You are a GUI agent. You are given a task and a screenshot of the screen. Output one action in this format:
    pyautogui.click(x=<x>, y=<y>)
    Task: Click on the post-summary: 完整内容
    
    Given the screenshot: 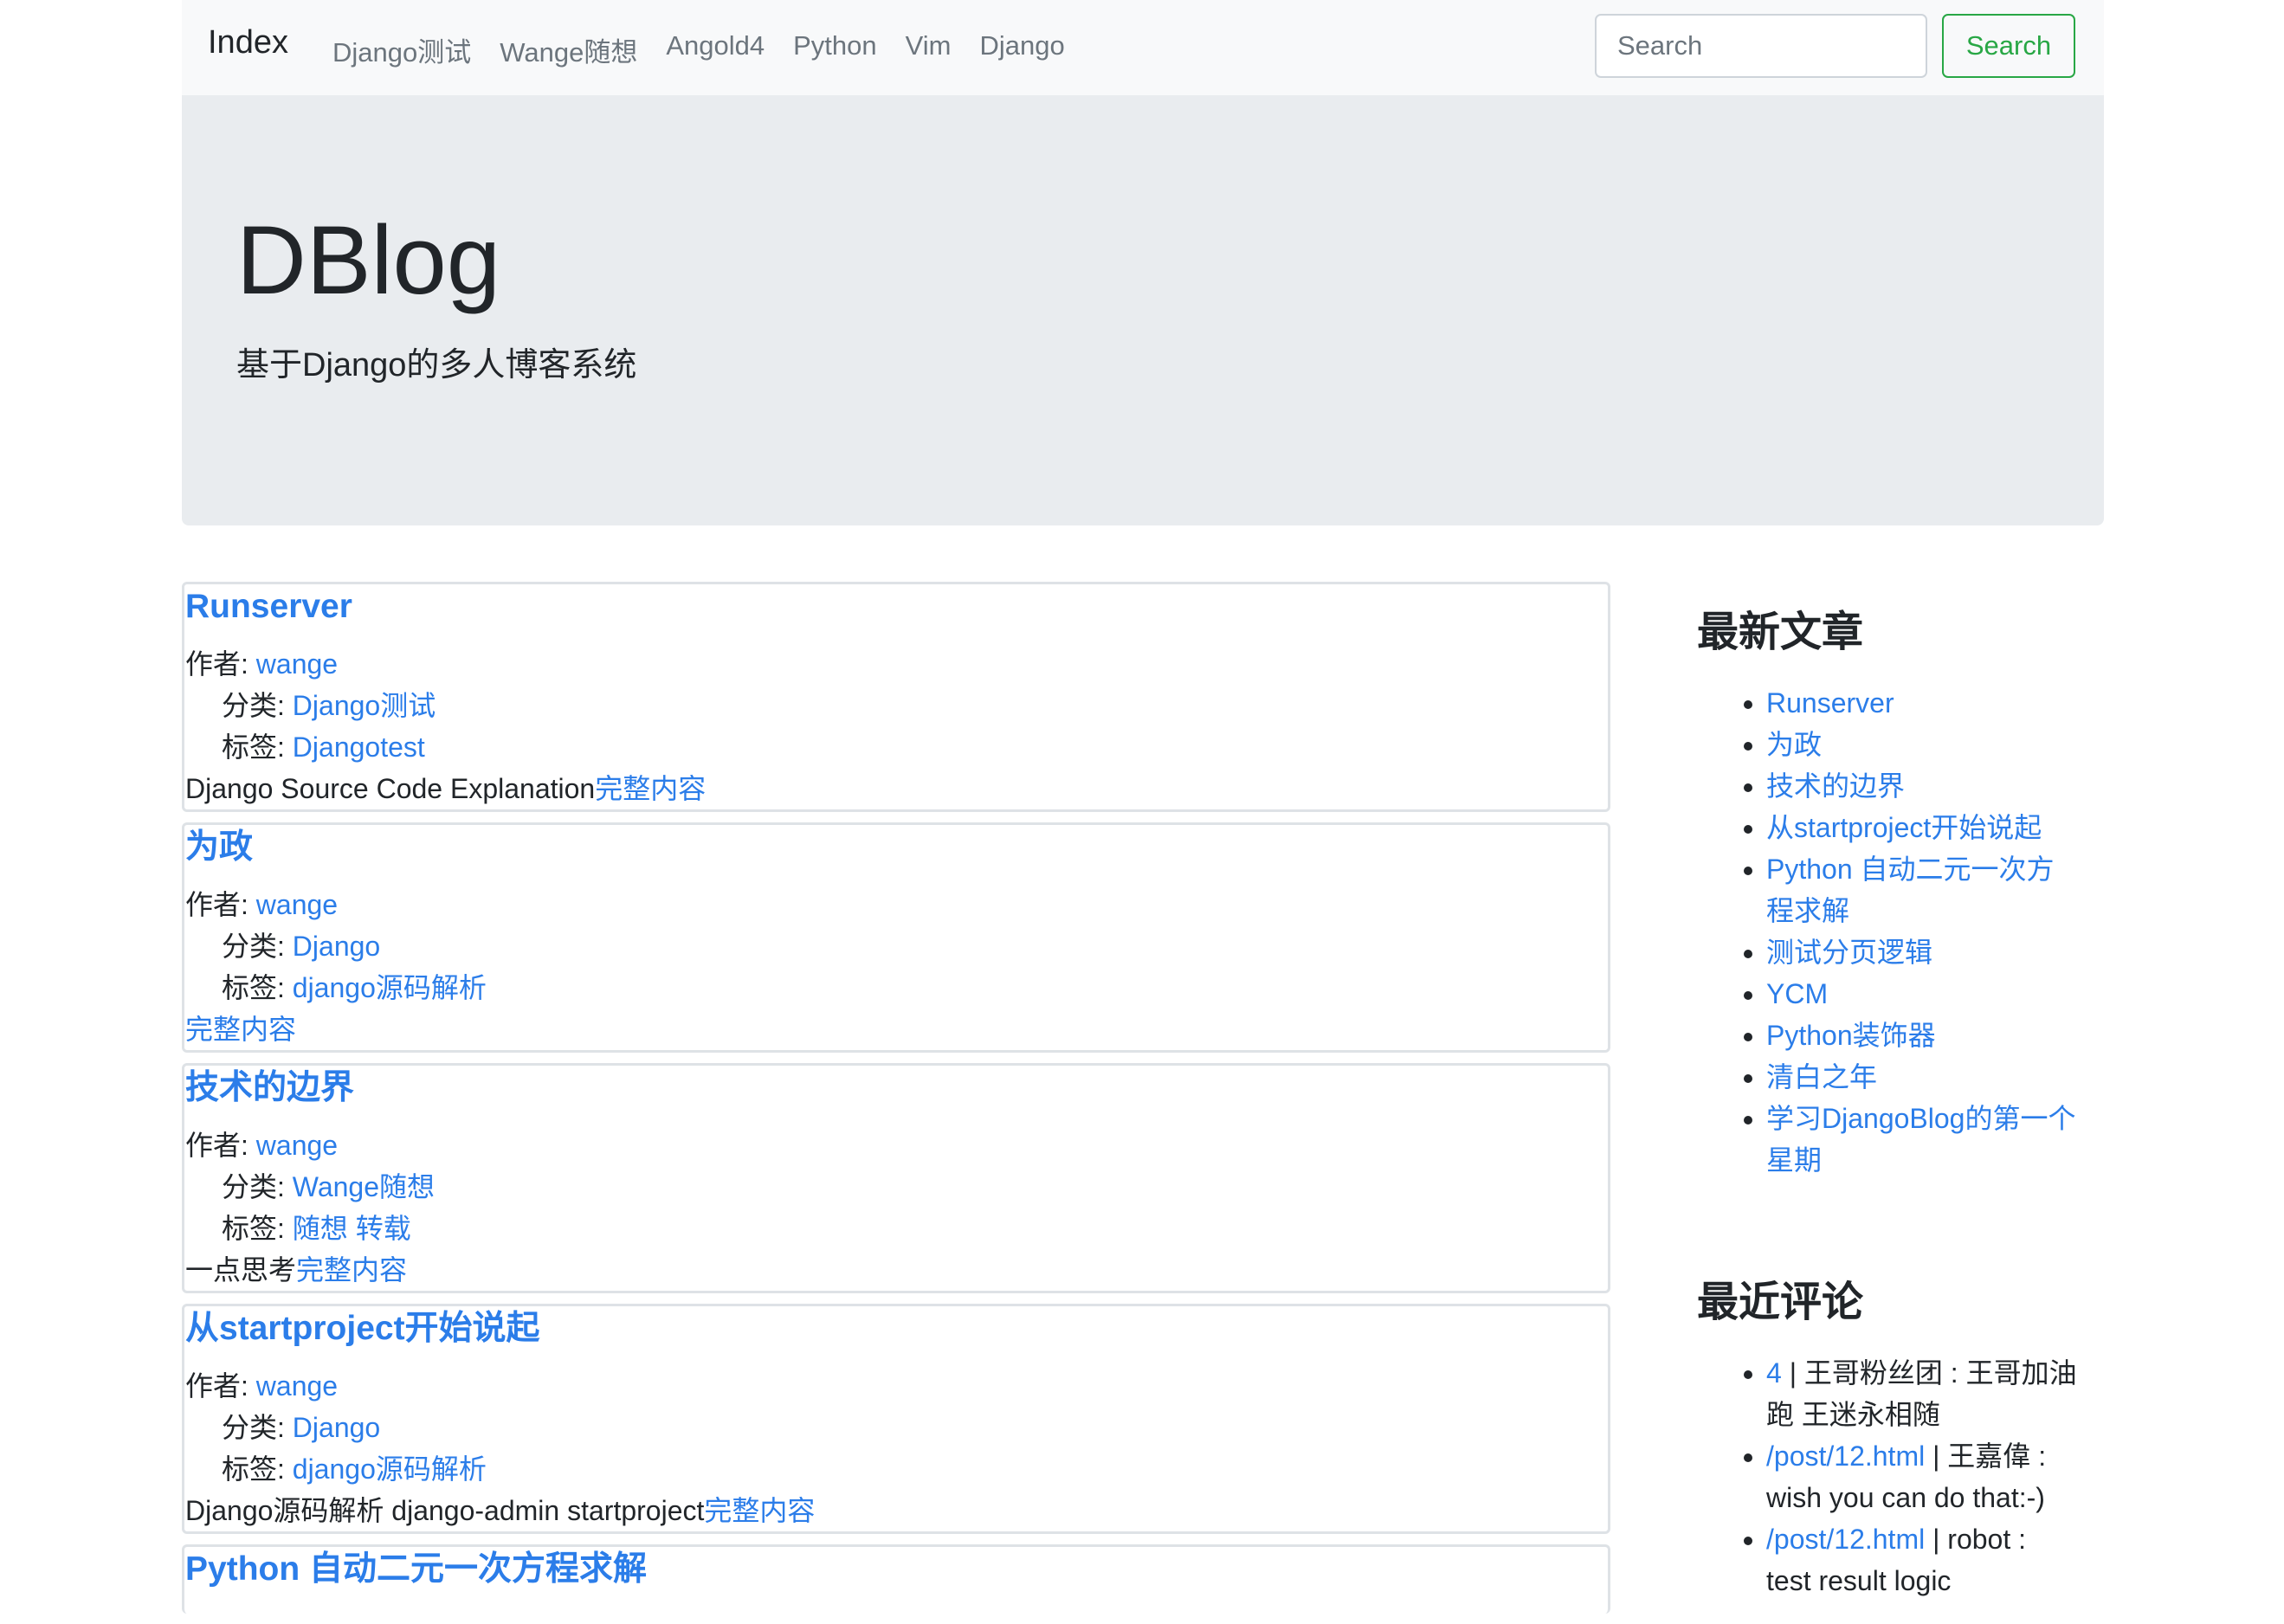 What is the action you would take?
    pyautogui.click(x=896, y=1029)
    